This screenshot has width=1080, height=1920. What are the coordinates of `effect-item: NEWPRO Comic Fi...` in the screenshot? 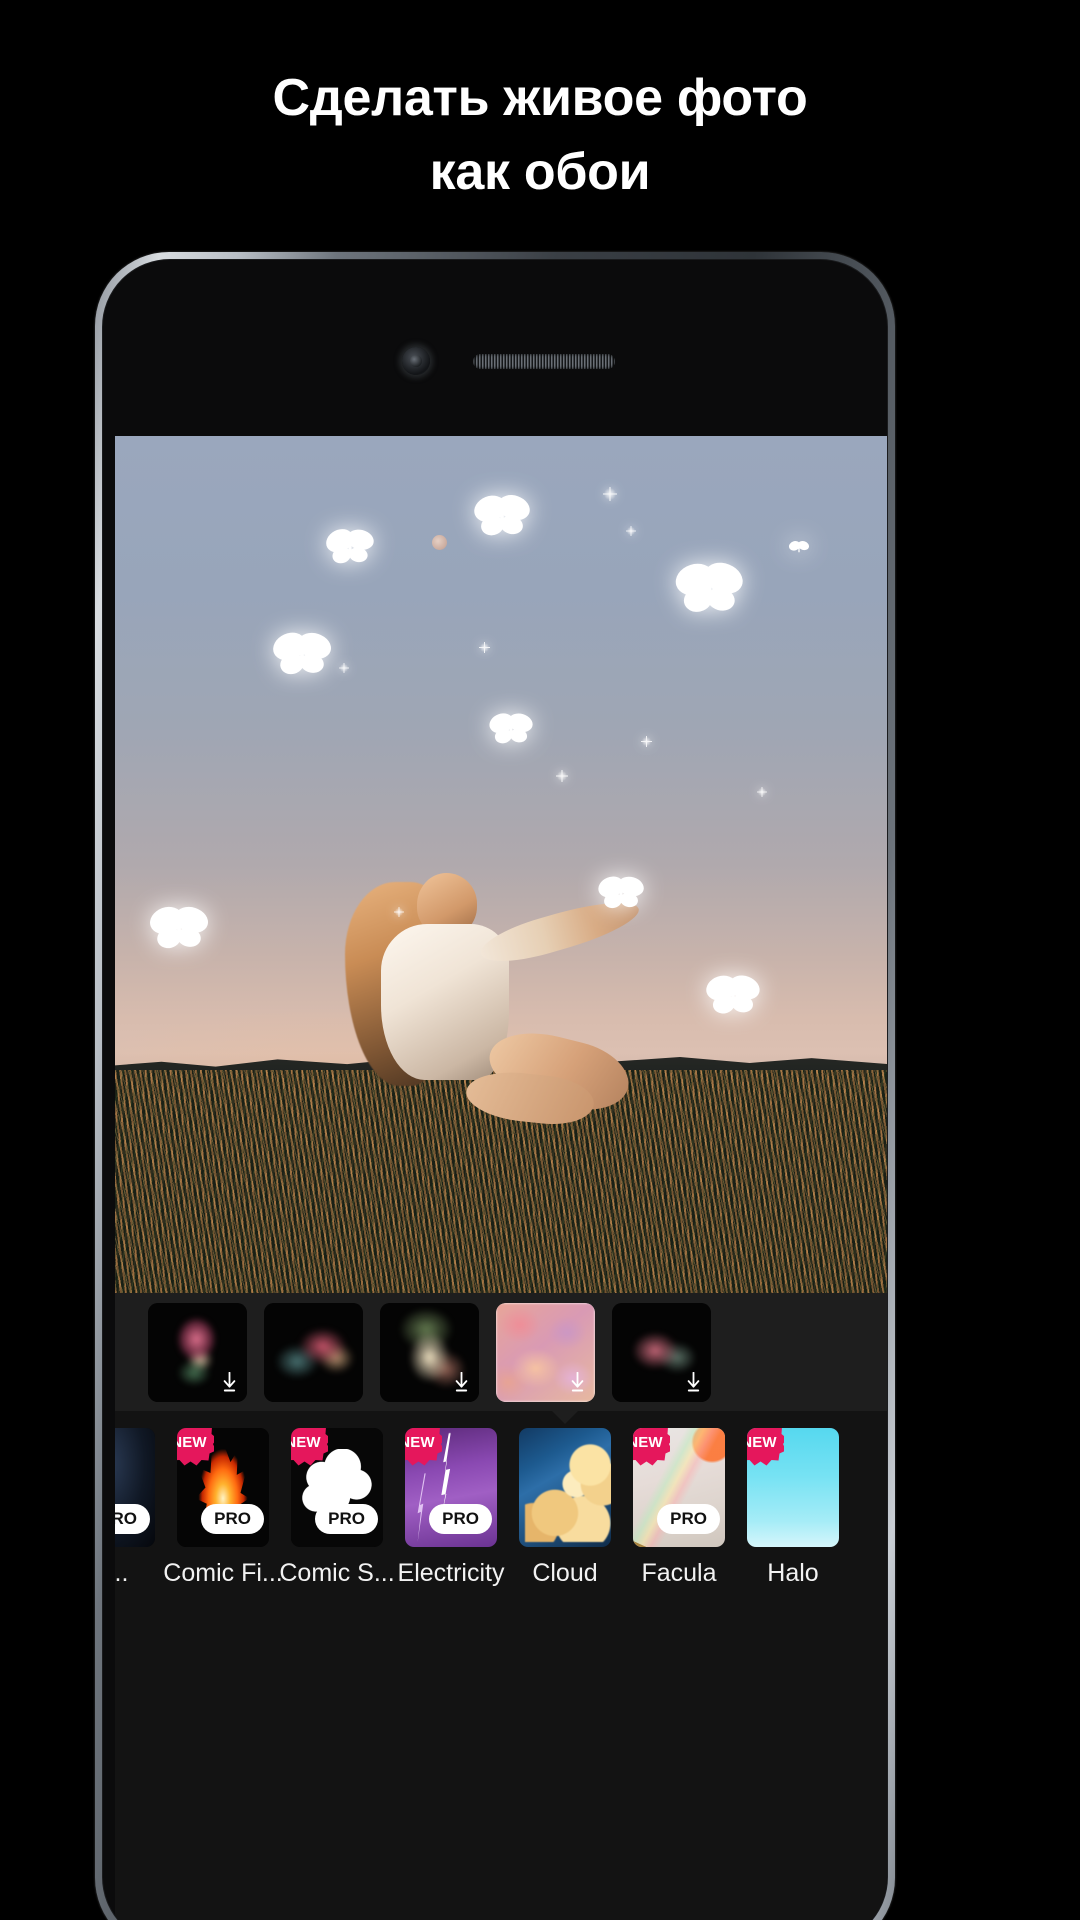 It's located at (223, 1508).